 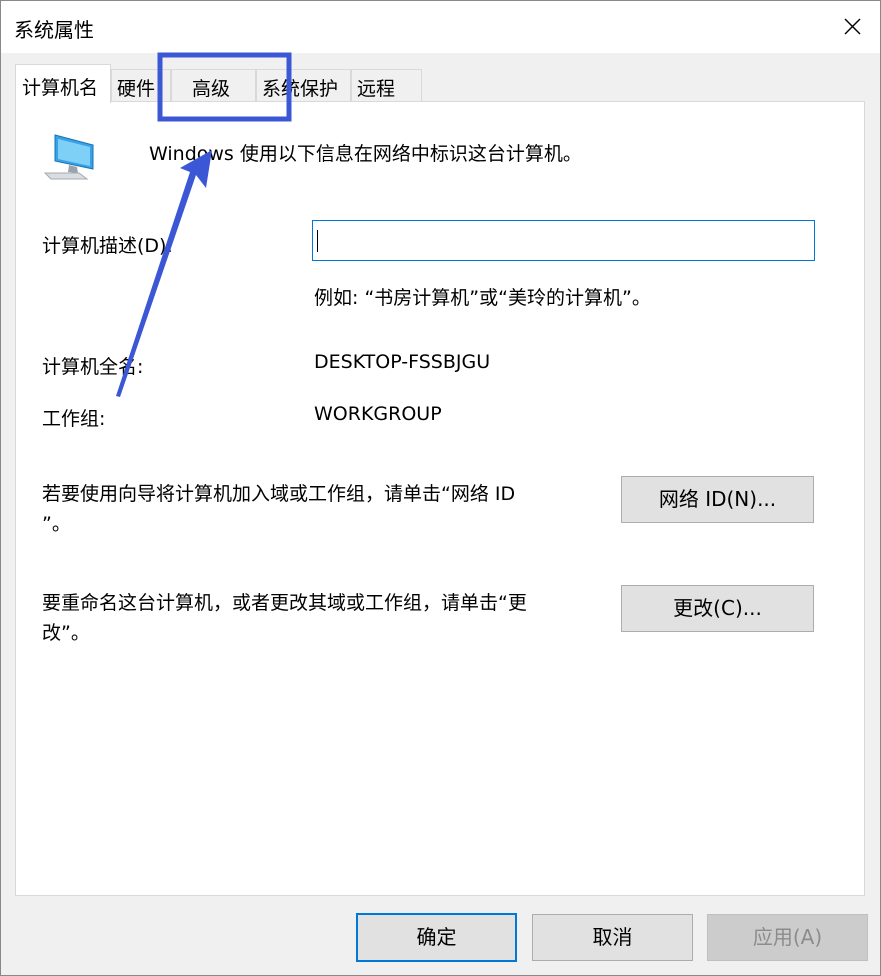 I want to click on description-hint: 例如: “书房计算机”或“美玲的计算机”。, so click(x=482, y=298).